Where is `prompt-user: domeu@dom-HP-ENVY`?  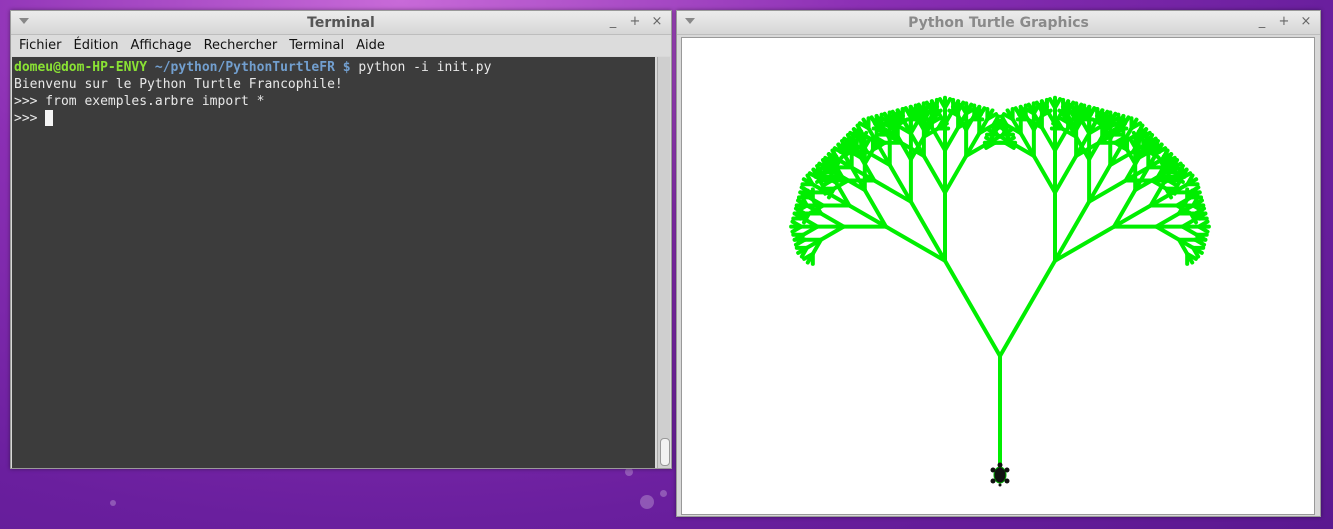
prompt-user: domeu@dom-HP-ENVY is located at coordinates (81, 67).